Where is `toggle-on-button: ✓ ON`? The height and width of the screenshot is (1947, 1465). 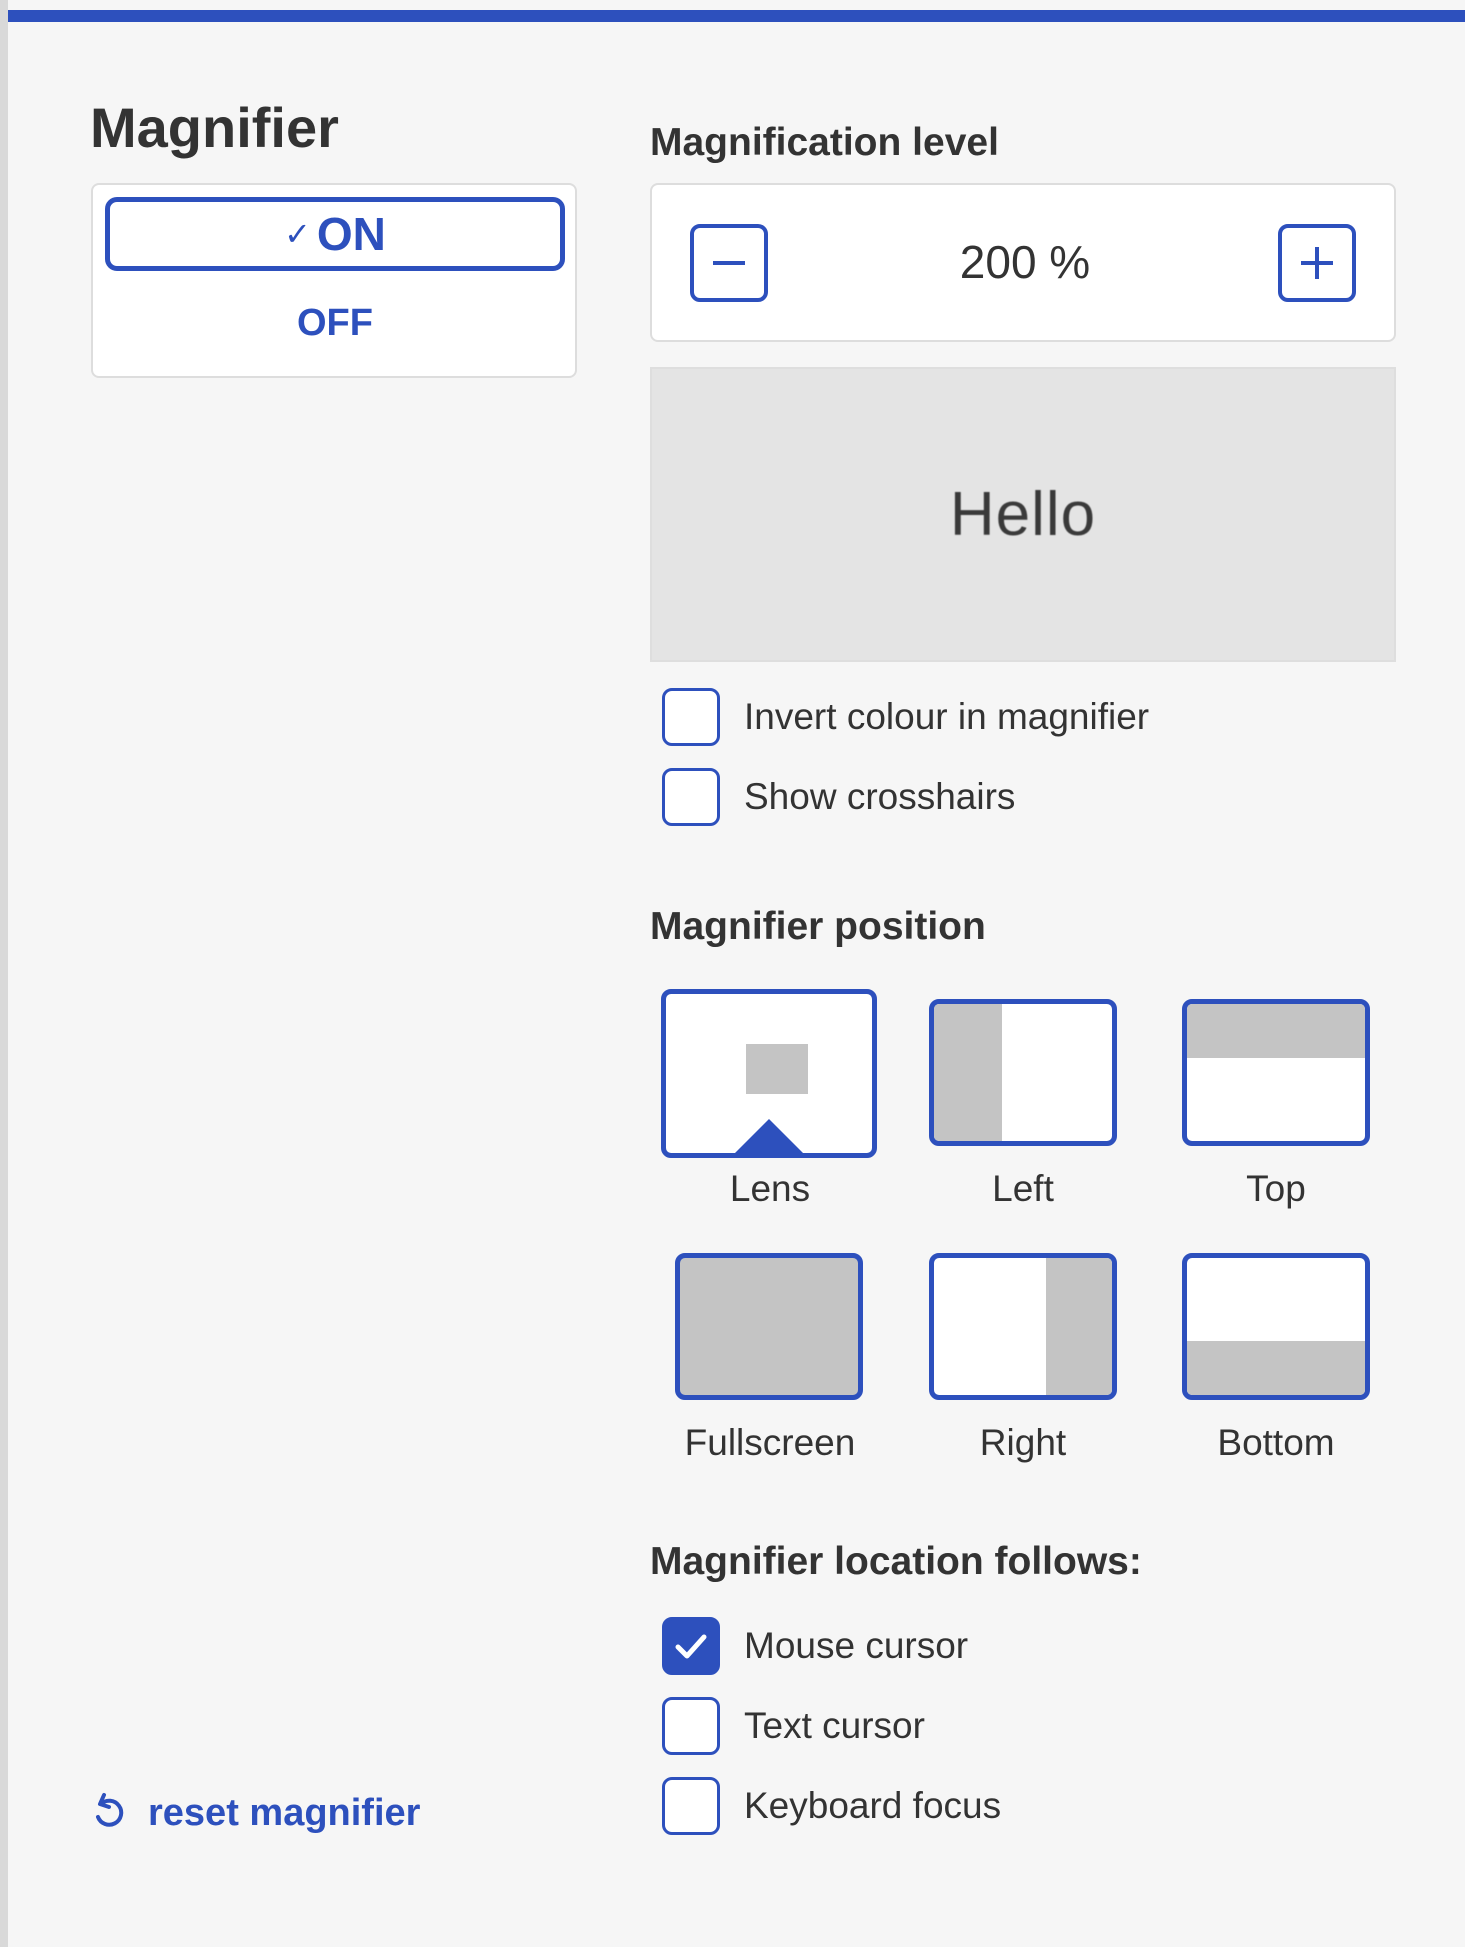 toggle-on-button: ✓ ON is located at coordinates (335, 234).